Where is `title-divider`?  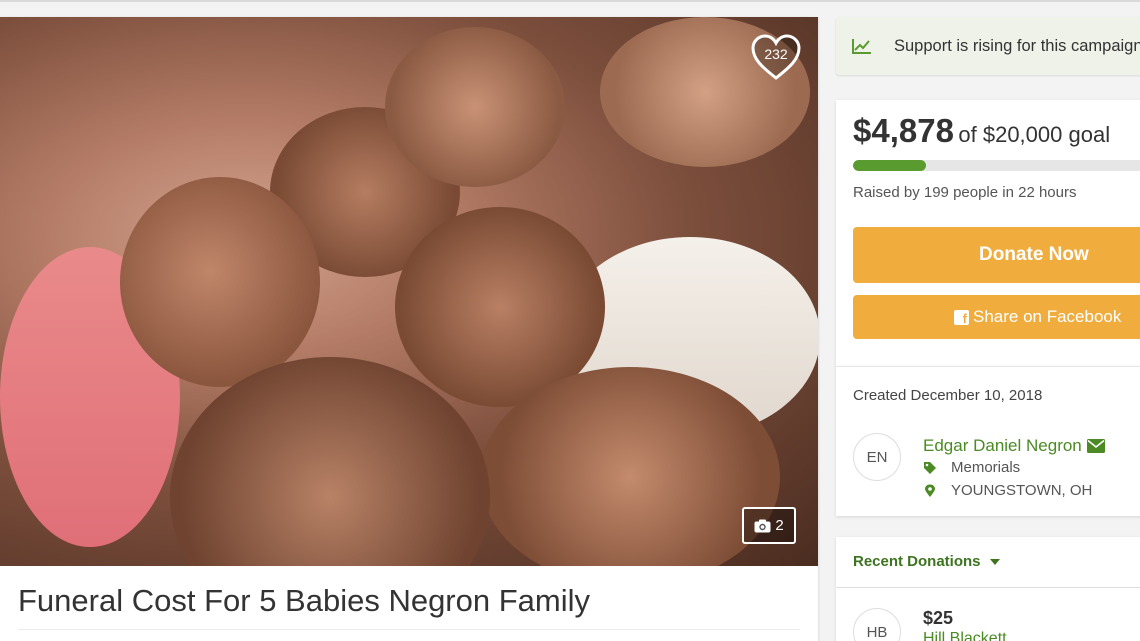
title-divider is located at coordinates (409, 629).